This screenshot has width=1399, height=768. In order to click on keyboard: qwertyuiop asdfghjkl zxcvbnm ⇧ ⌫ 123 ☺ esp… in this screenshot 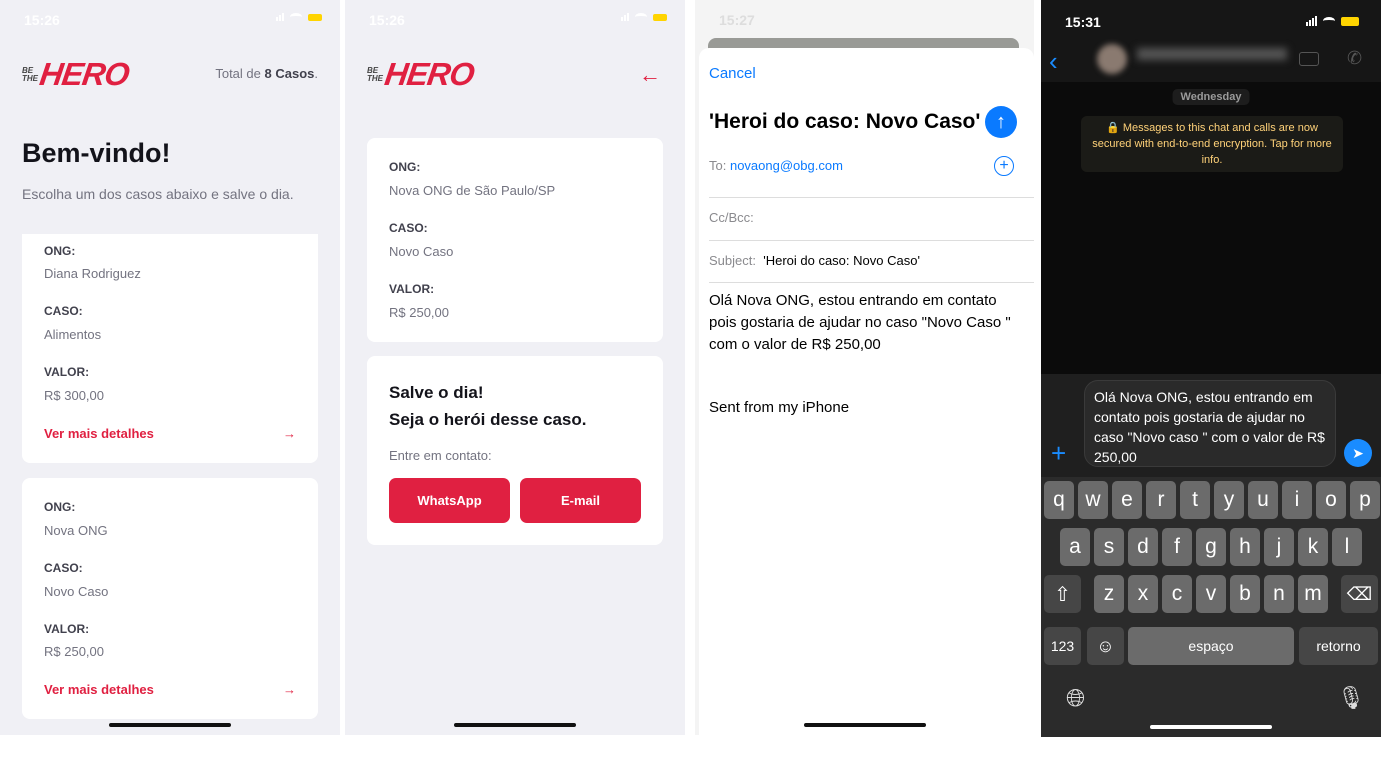, I will do `click(1211, 607)`.